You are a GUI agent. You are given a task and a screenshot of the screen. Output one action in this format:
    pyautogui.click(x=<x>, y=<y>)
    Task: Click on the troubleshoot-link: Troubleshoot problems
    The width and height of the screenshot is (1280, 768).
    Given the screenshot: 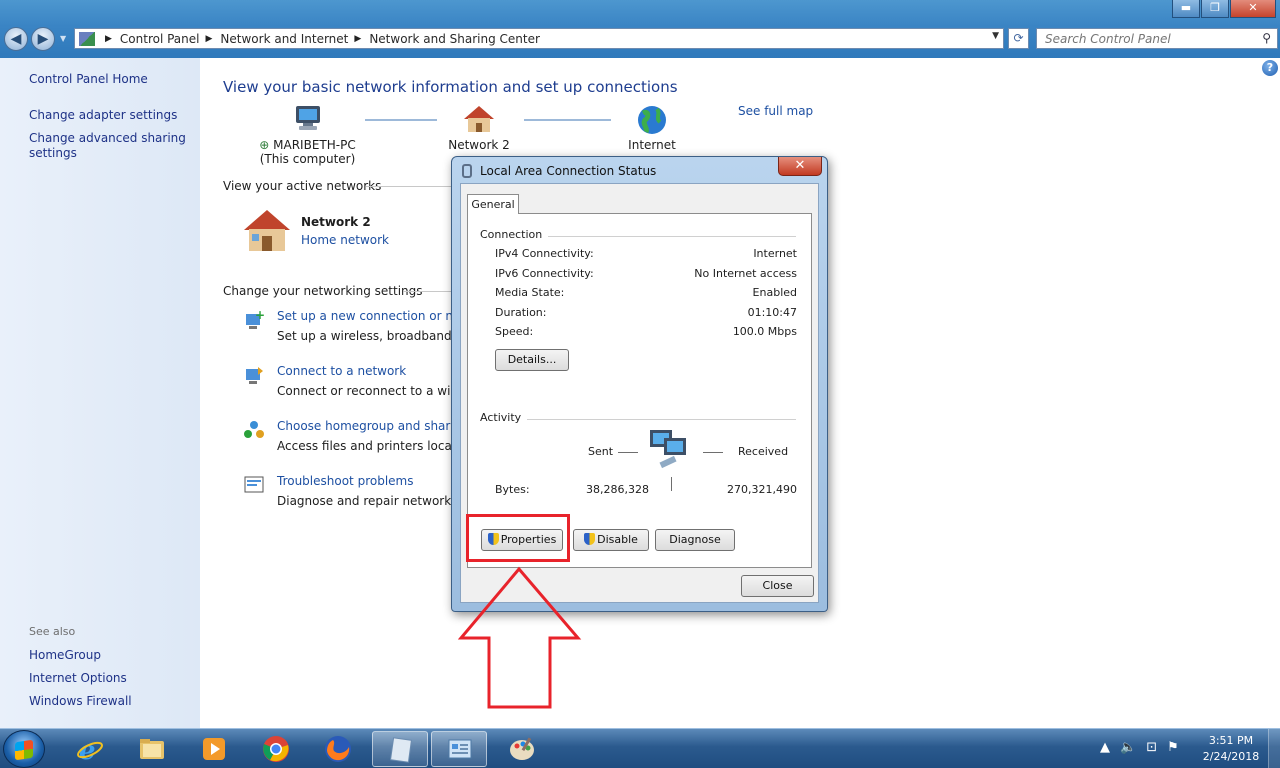 What is the action you would take?
    pyautogui.click(x=345, y=481)
    